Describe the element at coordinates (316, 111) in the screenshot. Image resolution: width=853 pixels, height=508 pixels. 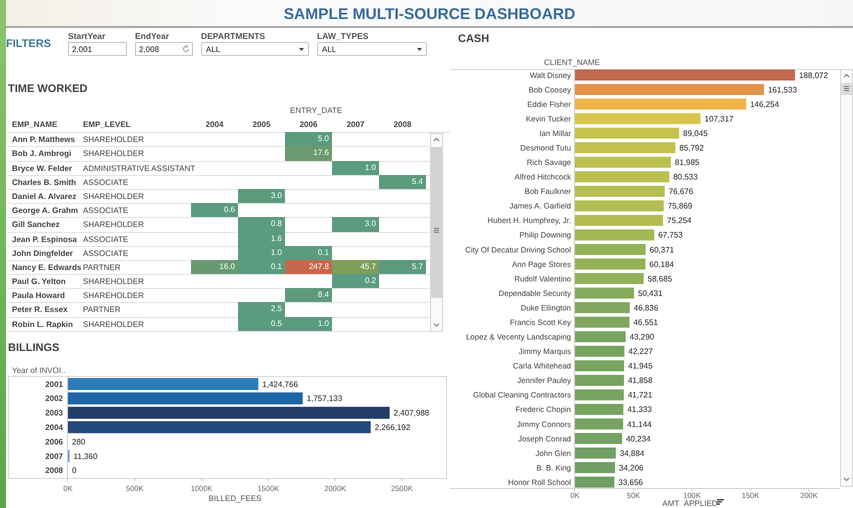
I see `column-group-header: ENTRY_DATE` at that location.